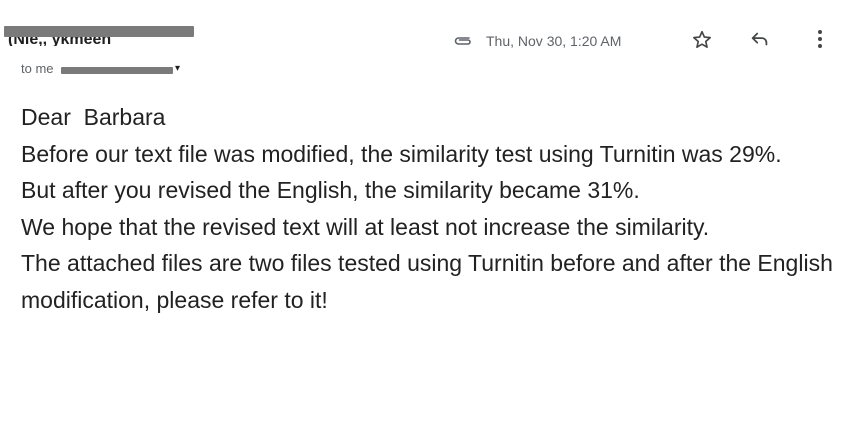  Describe the element at coordinates (463, 41) in the screenshot. I see `paperclip-icon` at that location.